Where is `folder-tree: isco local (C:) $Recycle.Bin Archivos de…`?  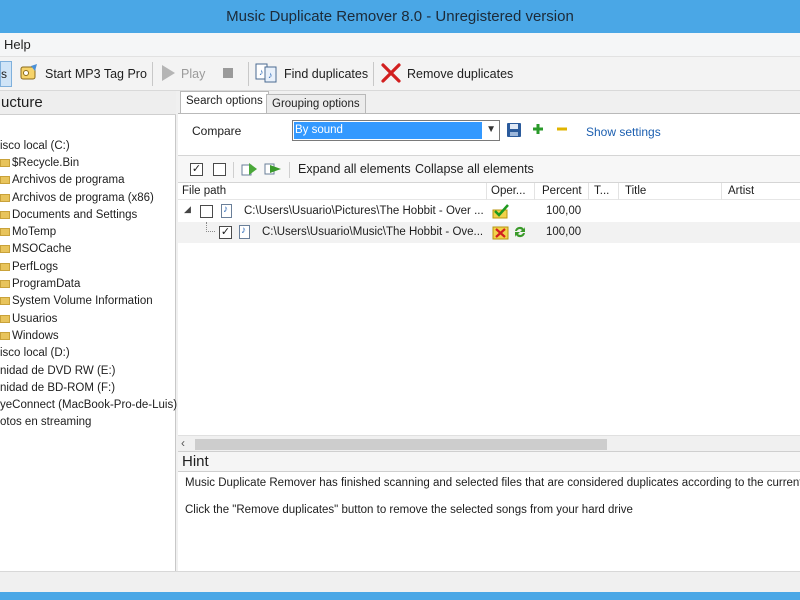 folder-tree: isco local (C:) $Recycle.Bin Archivos de… is located at coordinates (88, 284).